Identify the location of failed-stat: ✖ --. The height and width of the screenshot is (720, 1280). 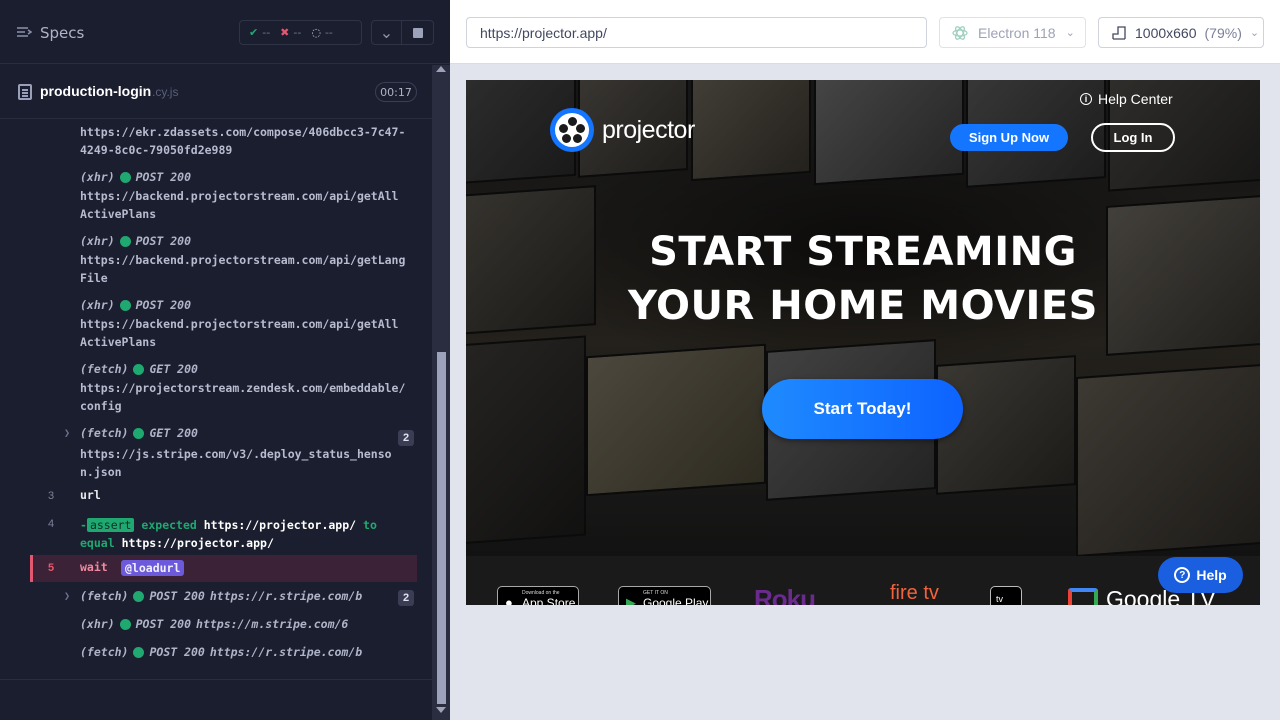
(290, 32).